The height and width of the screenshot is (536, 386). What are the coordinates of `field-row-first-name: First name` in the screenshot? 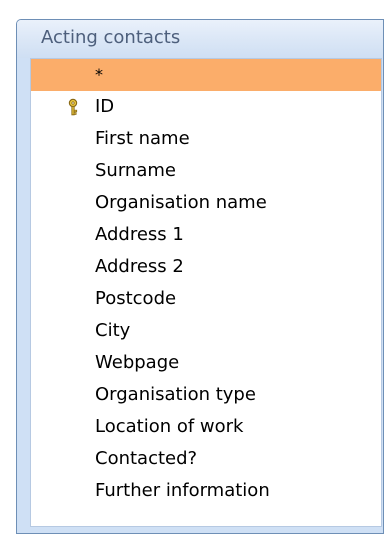 It's located at (206, 139).